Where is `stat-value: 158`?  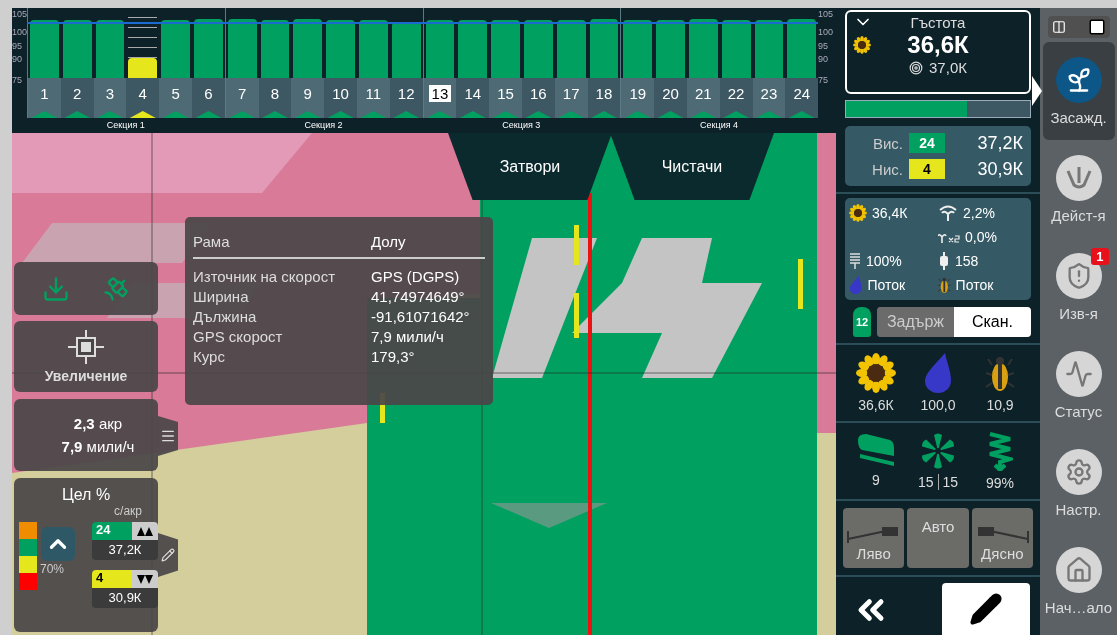
stat-value: 158 is located at coordinates (967, 261).